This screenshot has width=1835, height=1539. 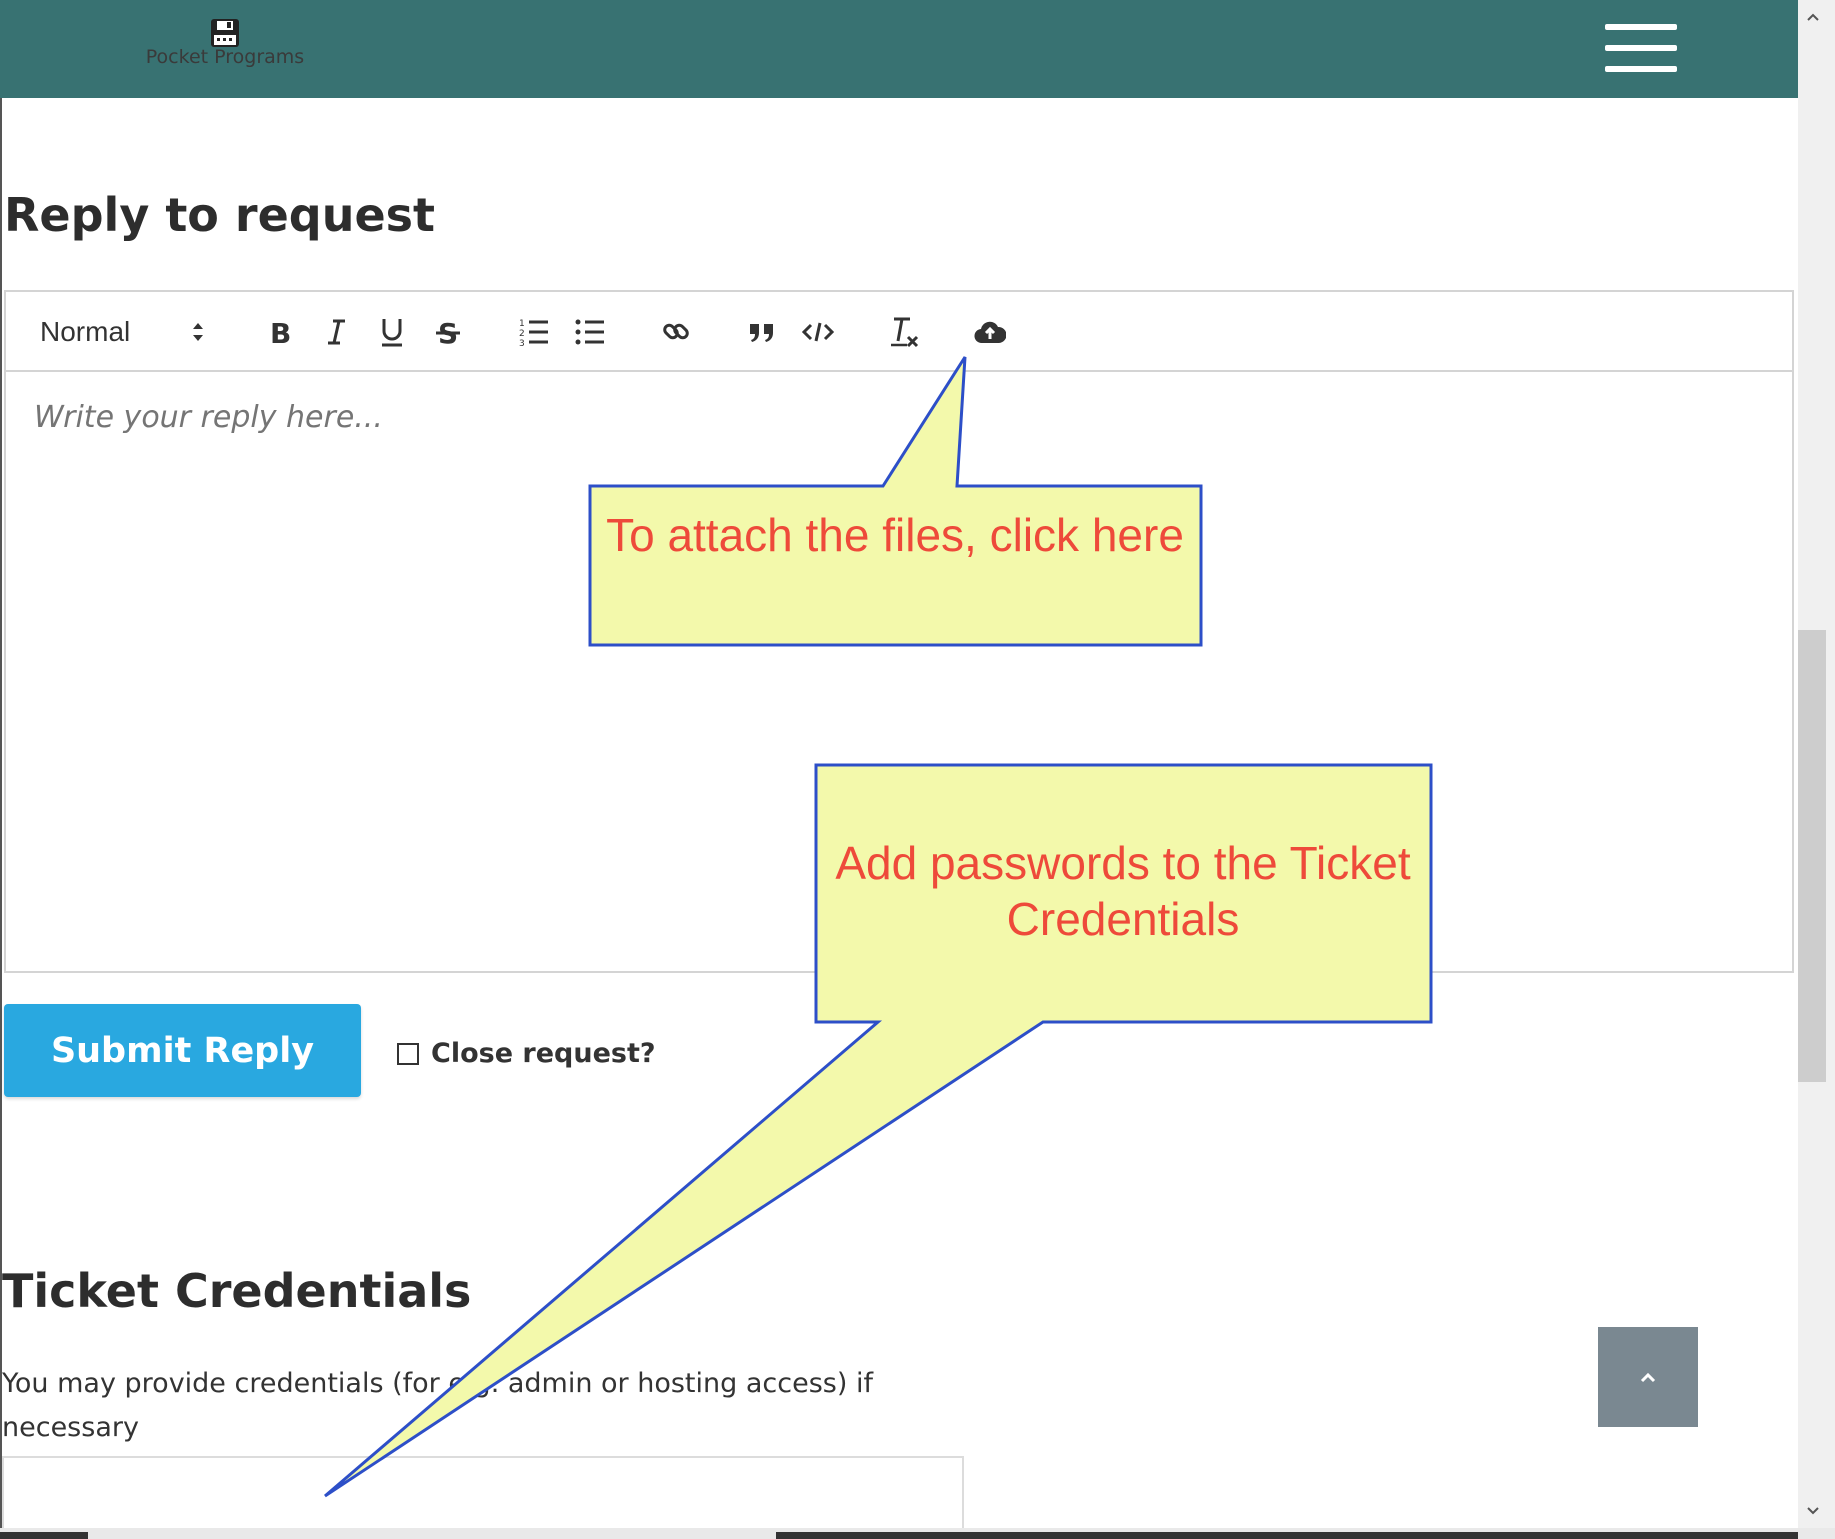 I want to click on credentials-section-title: Ticket Credentials, so click(x=237, y=1291).